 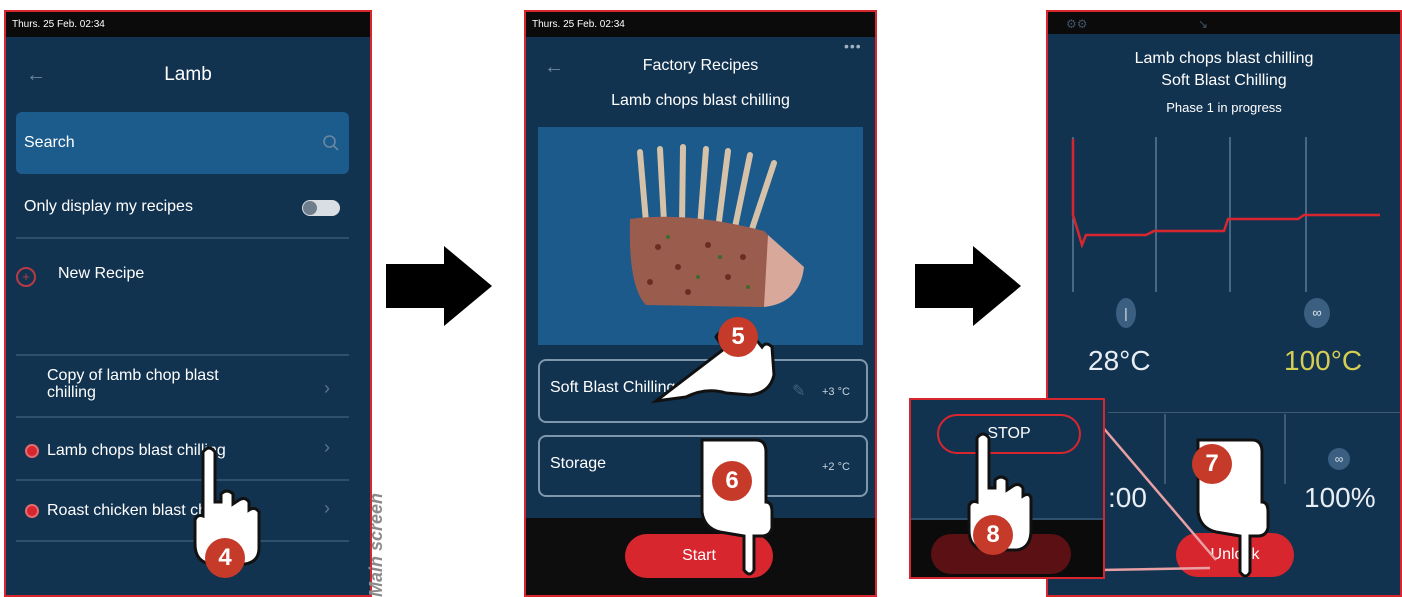 What do you see at coordinates (799, 391) in the screenshot?
I see `probe-icon: ✎` at bounding box center [799, 391].